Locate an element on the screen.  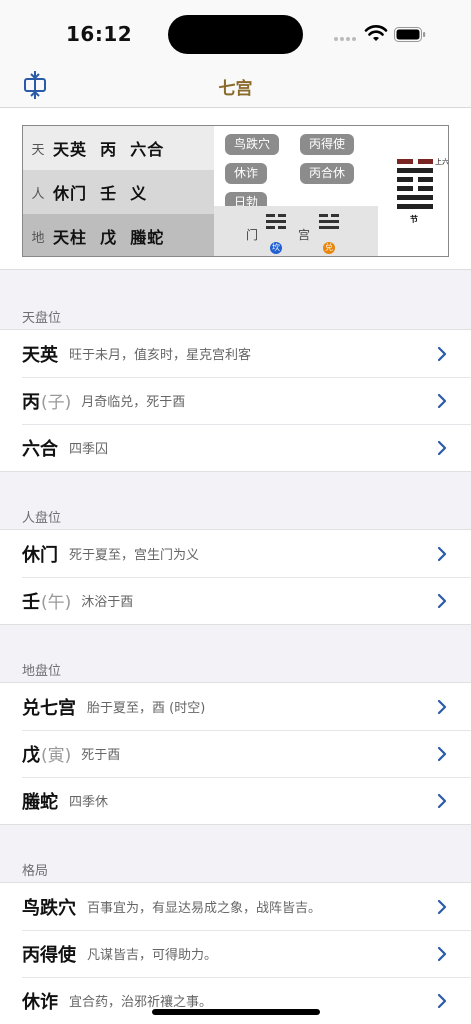
hexagram: 上六 节 is located at coordinates (413, 191).